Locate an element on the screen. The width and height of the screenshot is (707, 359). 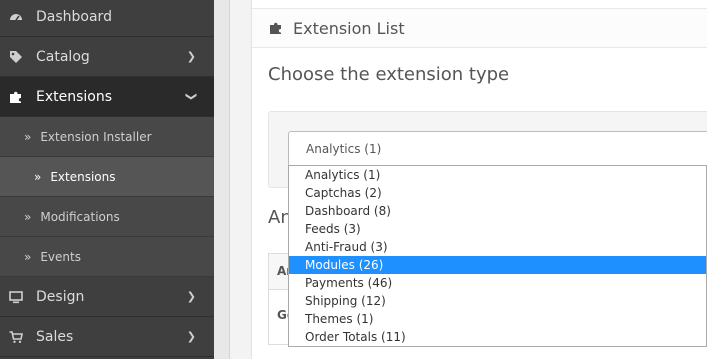
chevron-down-icon: ❯ is located at coordinates (191, 96).